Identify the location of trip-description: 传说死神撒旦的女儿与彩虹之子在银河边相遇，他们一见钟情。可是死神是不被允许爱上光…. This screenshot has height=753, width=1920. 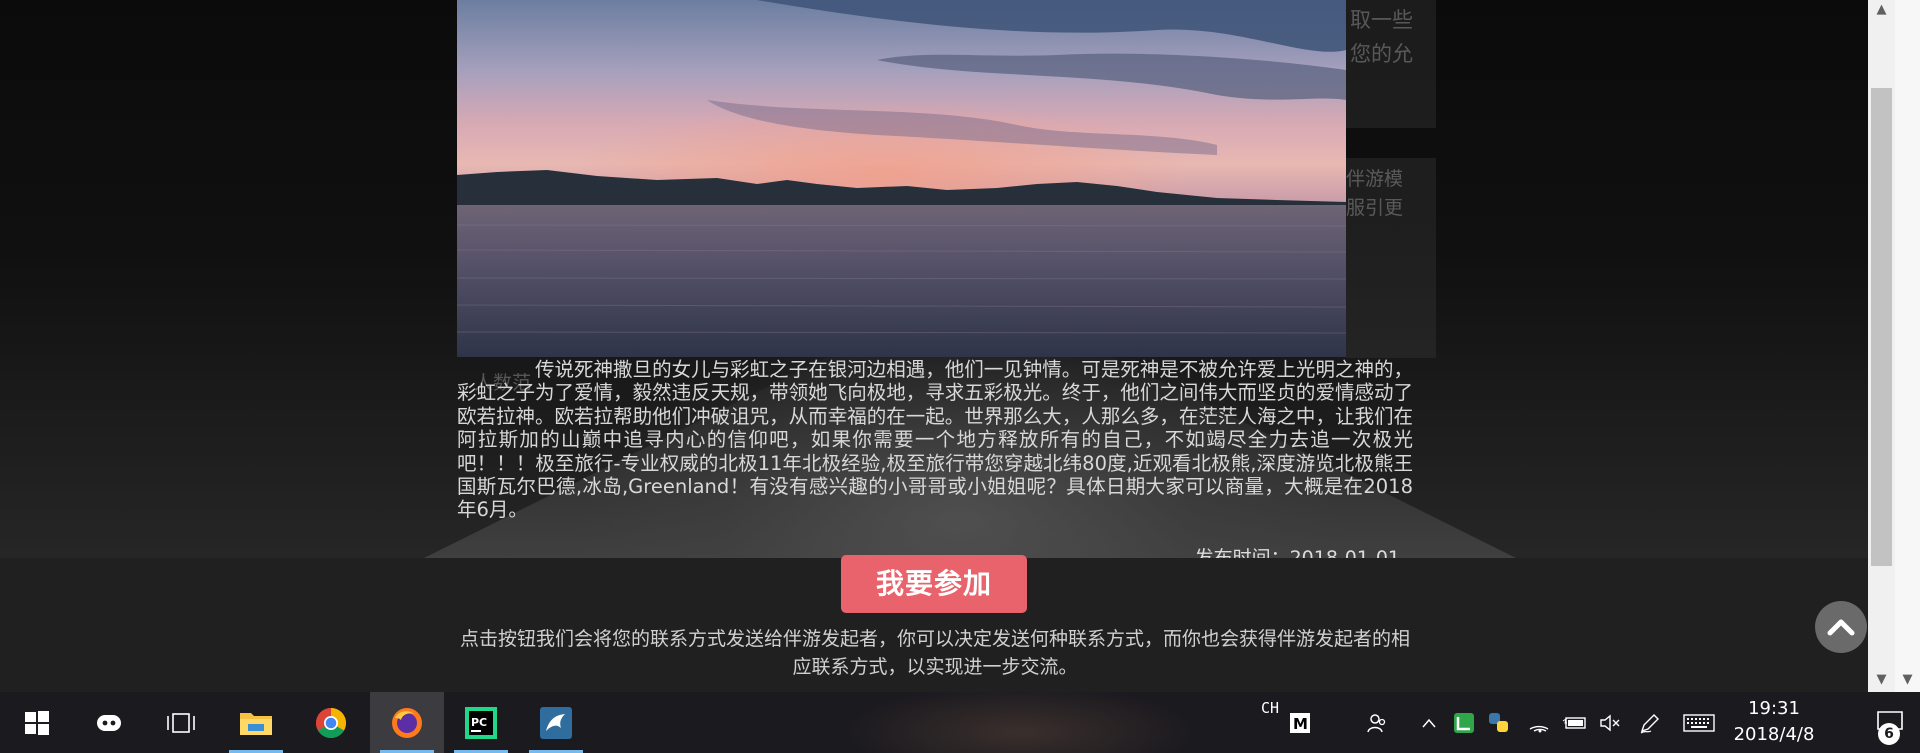
(935, 440).